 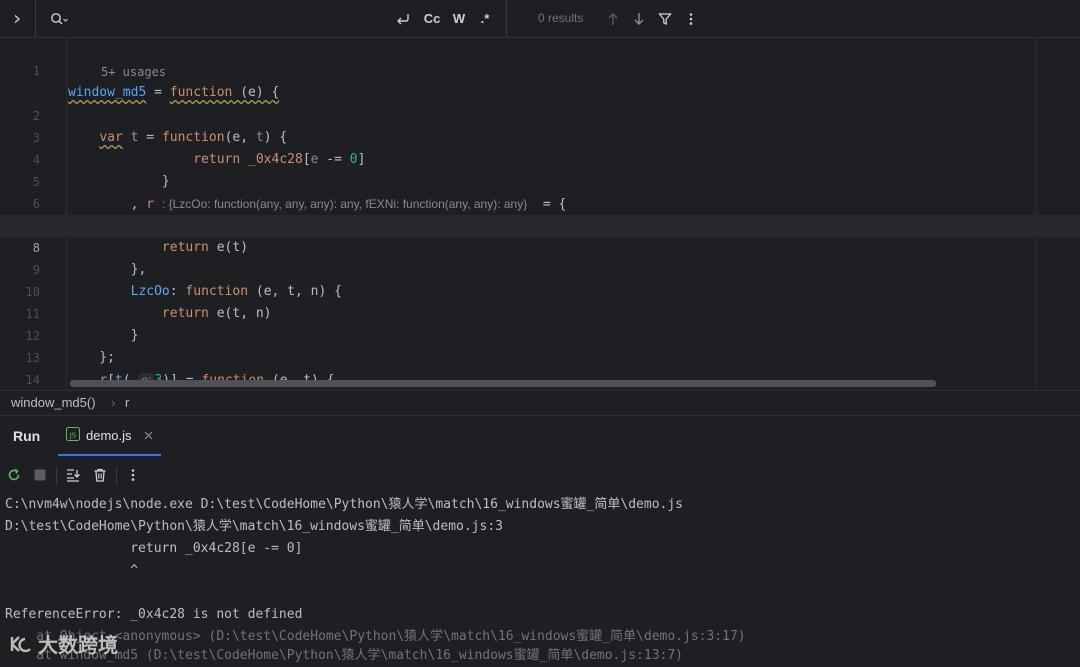 I want to click on code-line: 14 return e(t), so click(x=540, y=367).